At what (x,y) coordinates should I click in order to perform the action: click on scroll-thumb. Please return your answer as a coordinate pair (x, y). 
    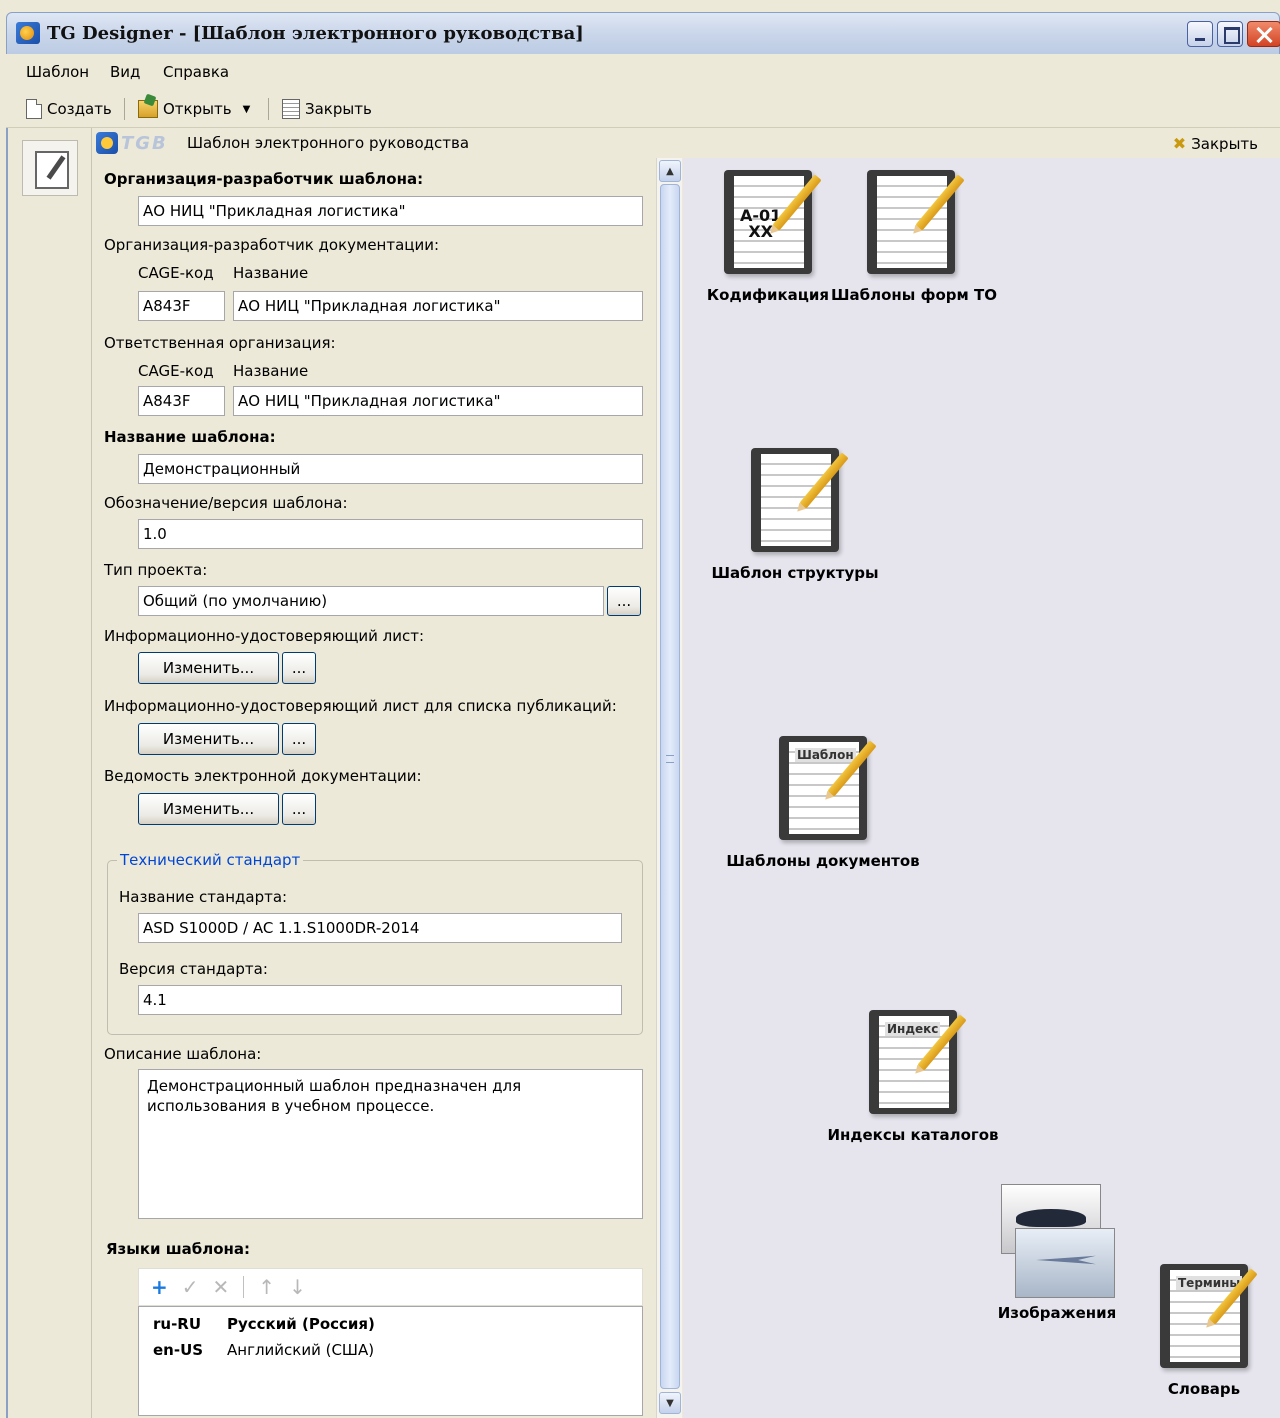
    Looking at the image, I should click on (670, 786).